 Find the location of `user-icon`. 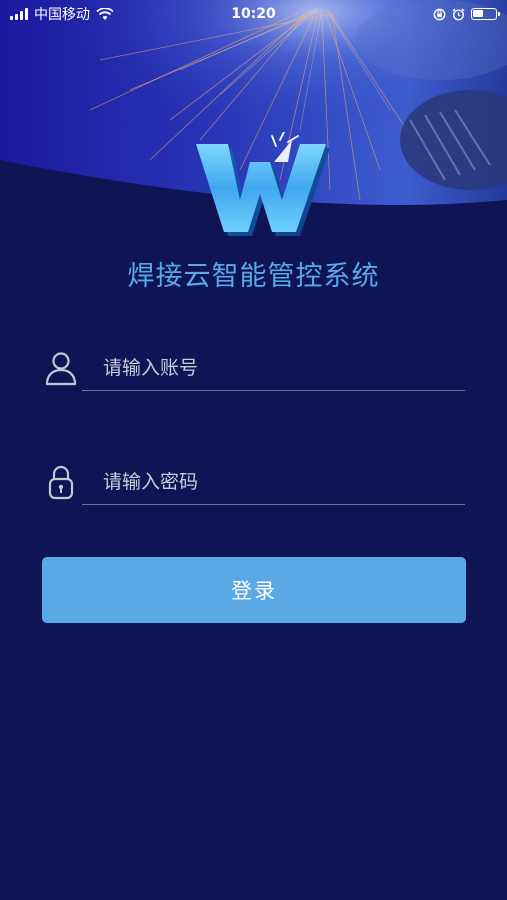

user-icon is located at coordinates (61, 369).